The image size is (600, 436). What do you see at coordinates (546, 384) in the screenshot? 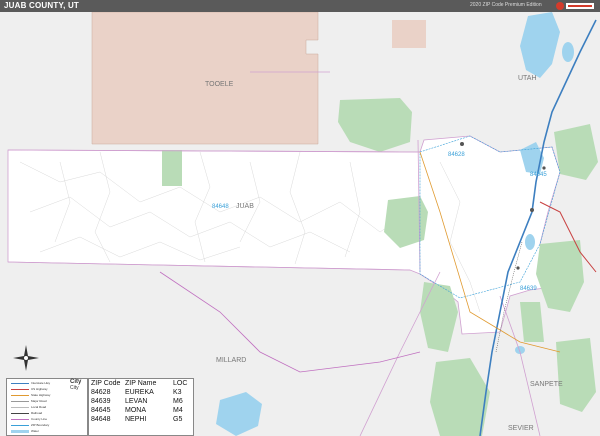
I see `county-label-sanpete: SANPETE` at bounding box center [546, 384].